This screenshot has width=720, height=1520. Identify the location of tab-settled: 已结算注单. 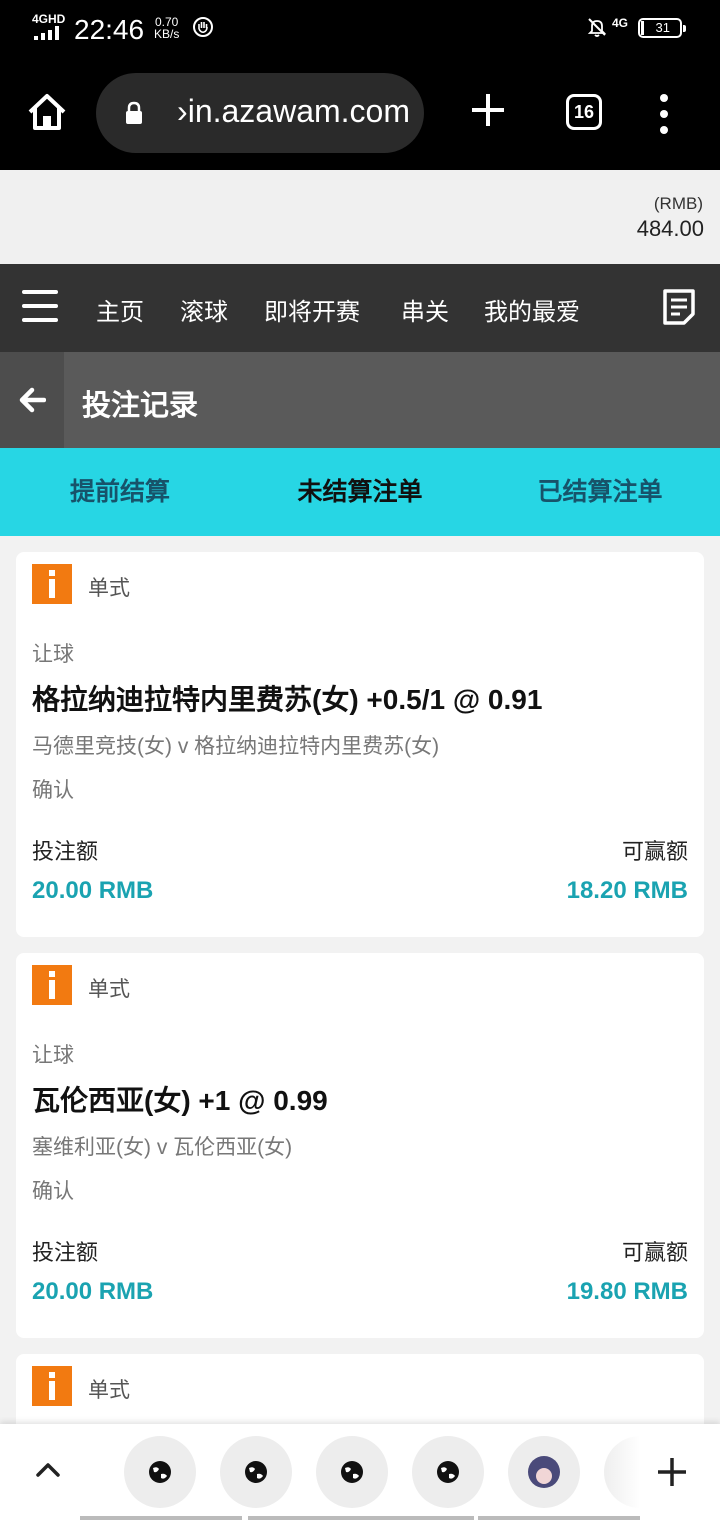
(600, 492).